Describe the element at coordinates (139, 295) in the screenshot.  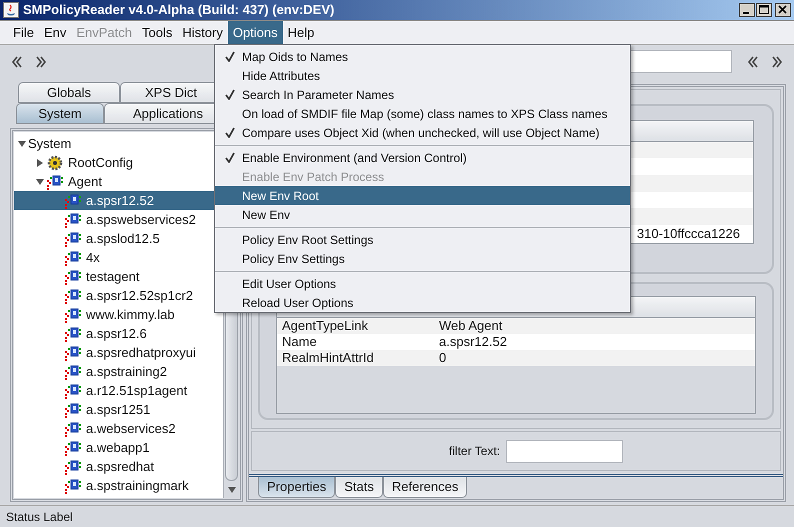
I see `tree-label: a.spsr12.52sp1cr2` at that location.